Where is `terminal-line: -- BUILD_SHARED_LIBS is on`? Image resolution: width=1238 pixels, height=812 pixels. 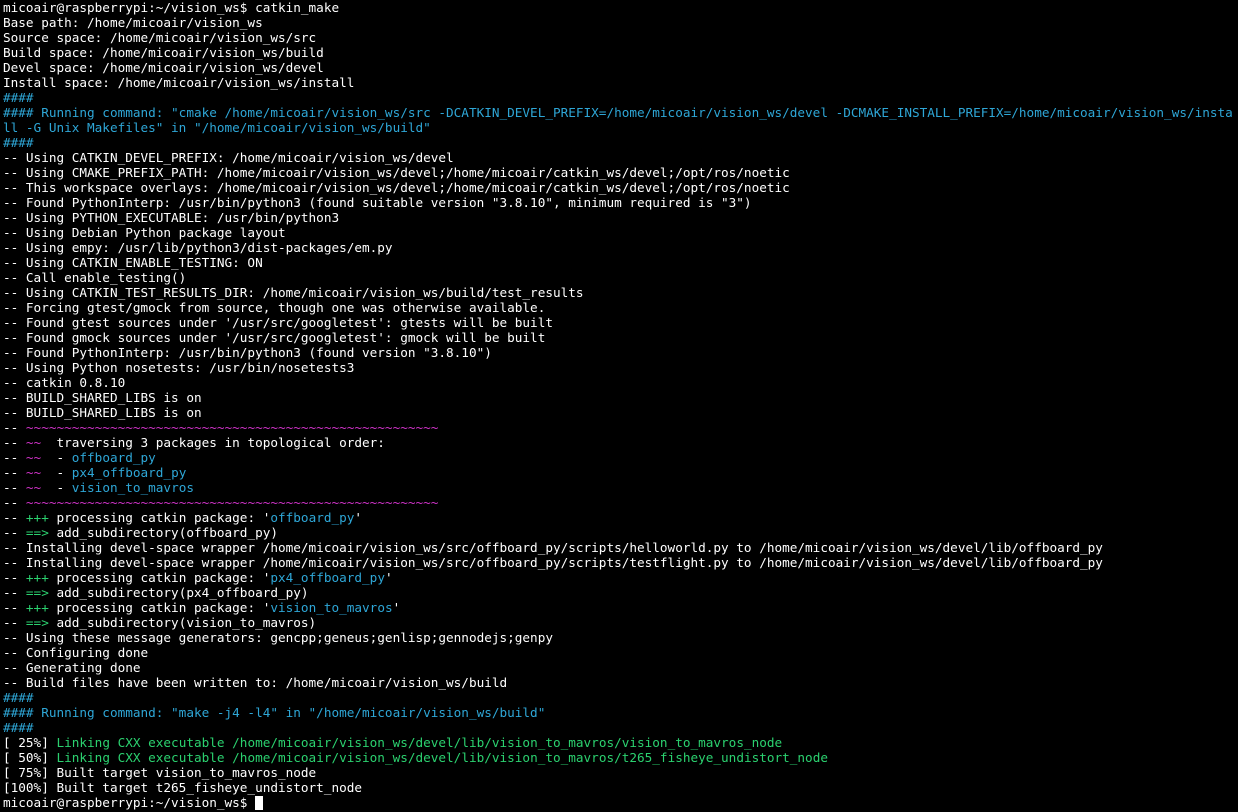 terminal-line: -- BUILD_SHARED_LIBS is on is located at coordinates (620, 397).